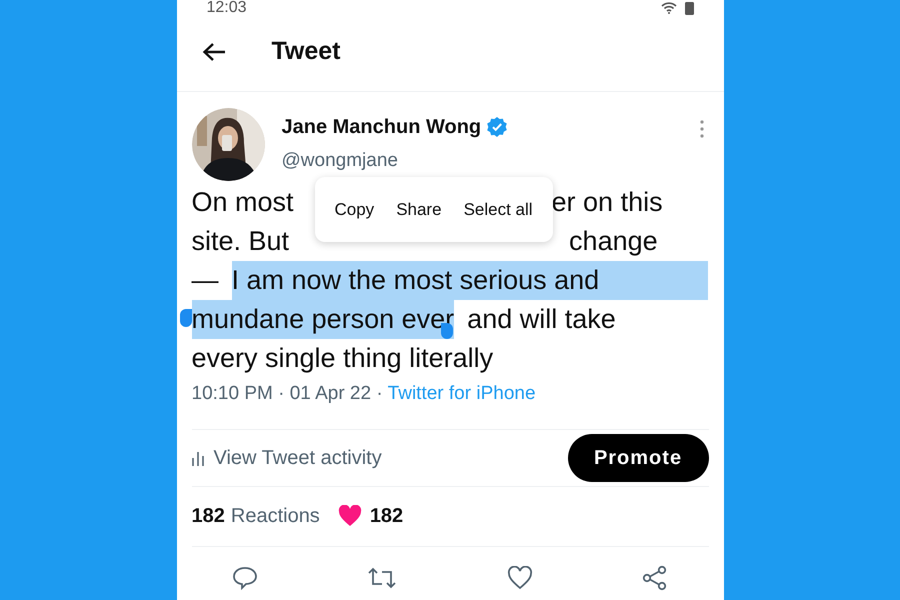 The height and width of the screenshot is (600, 900). I want to click on tweet-text: every single thing literally, so click(343, 358).